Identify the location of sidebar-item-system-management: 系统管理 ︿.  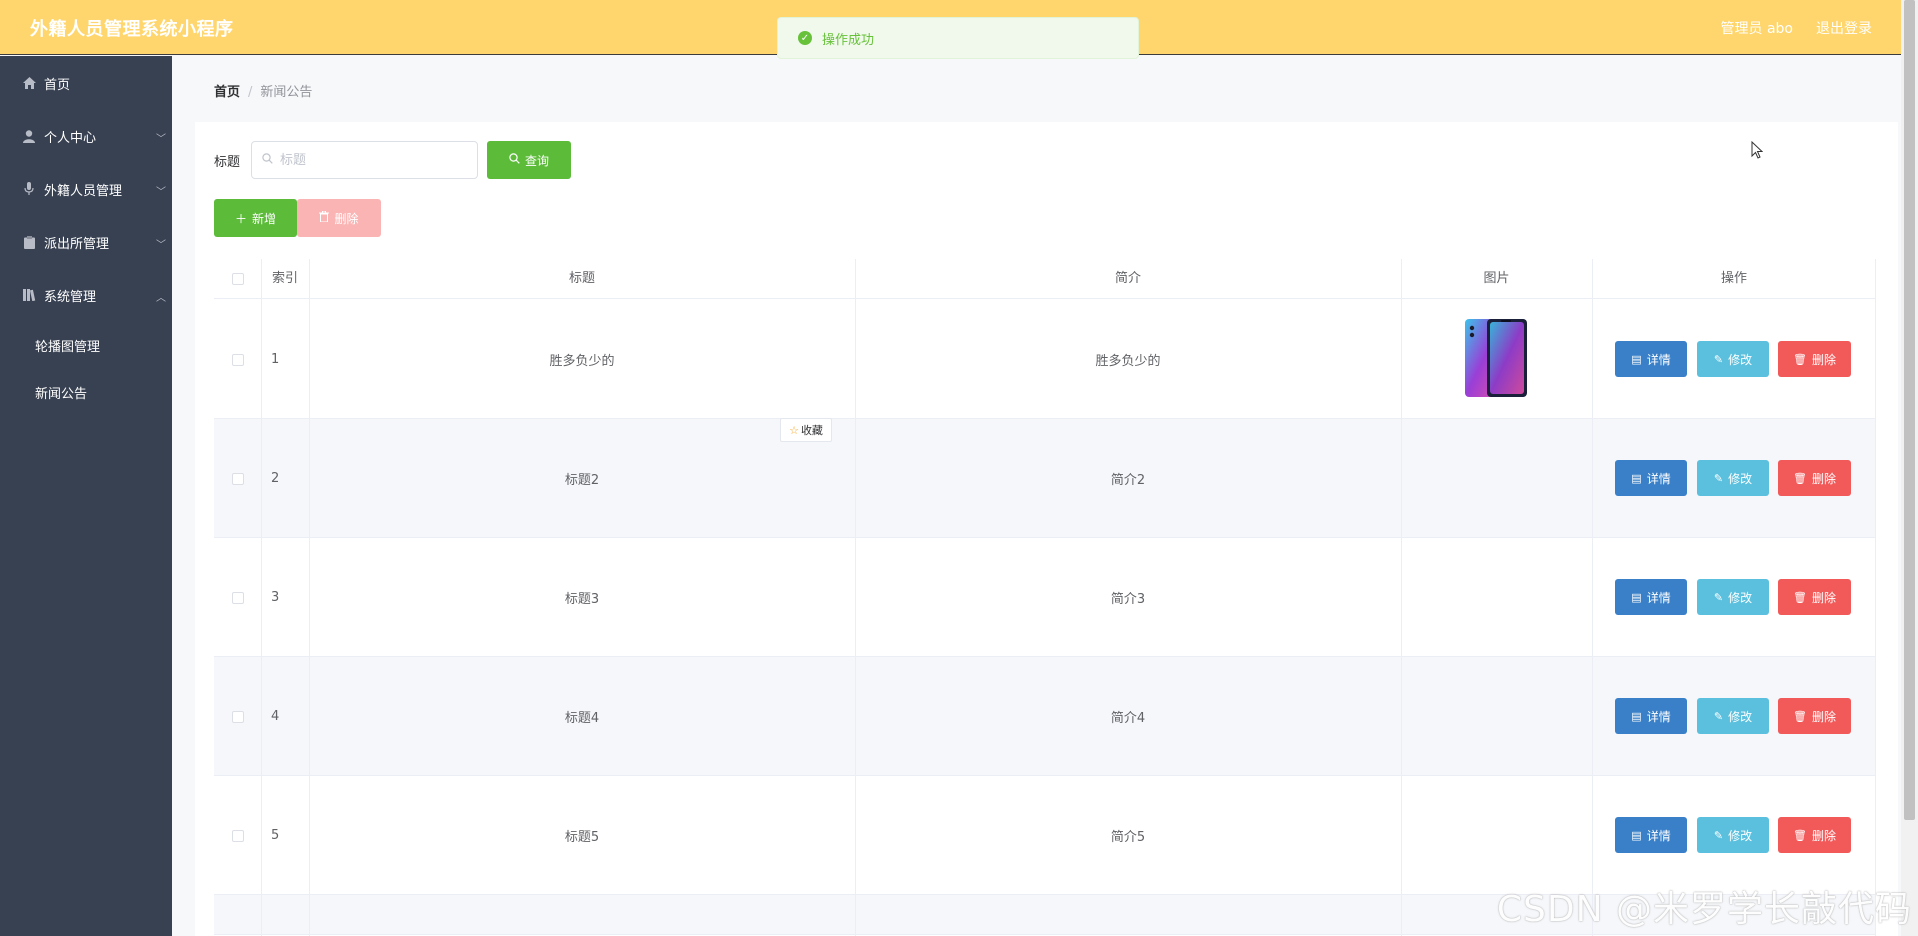
(86, 295).